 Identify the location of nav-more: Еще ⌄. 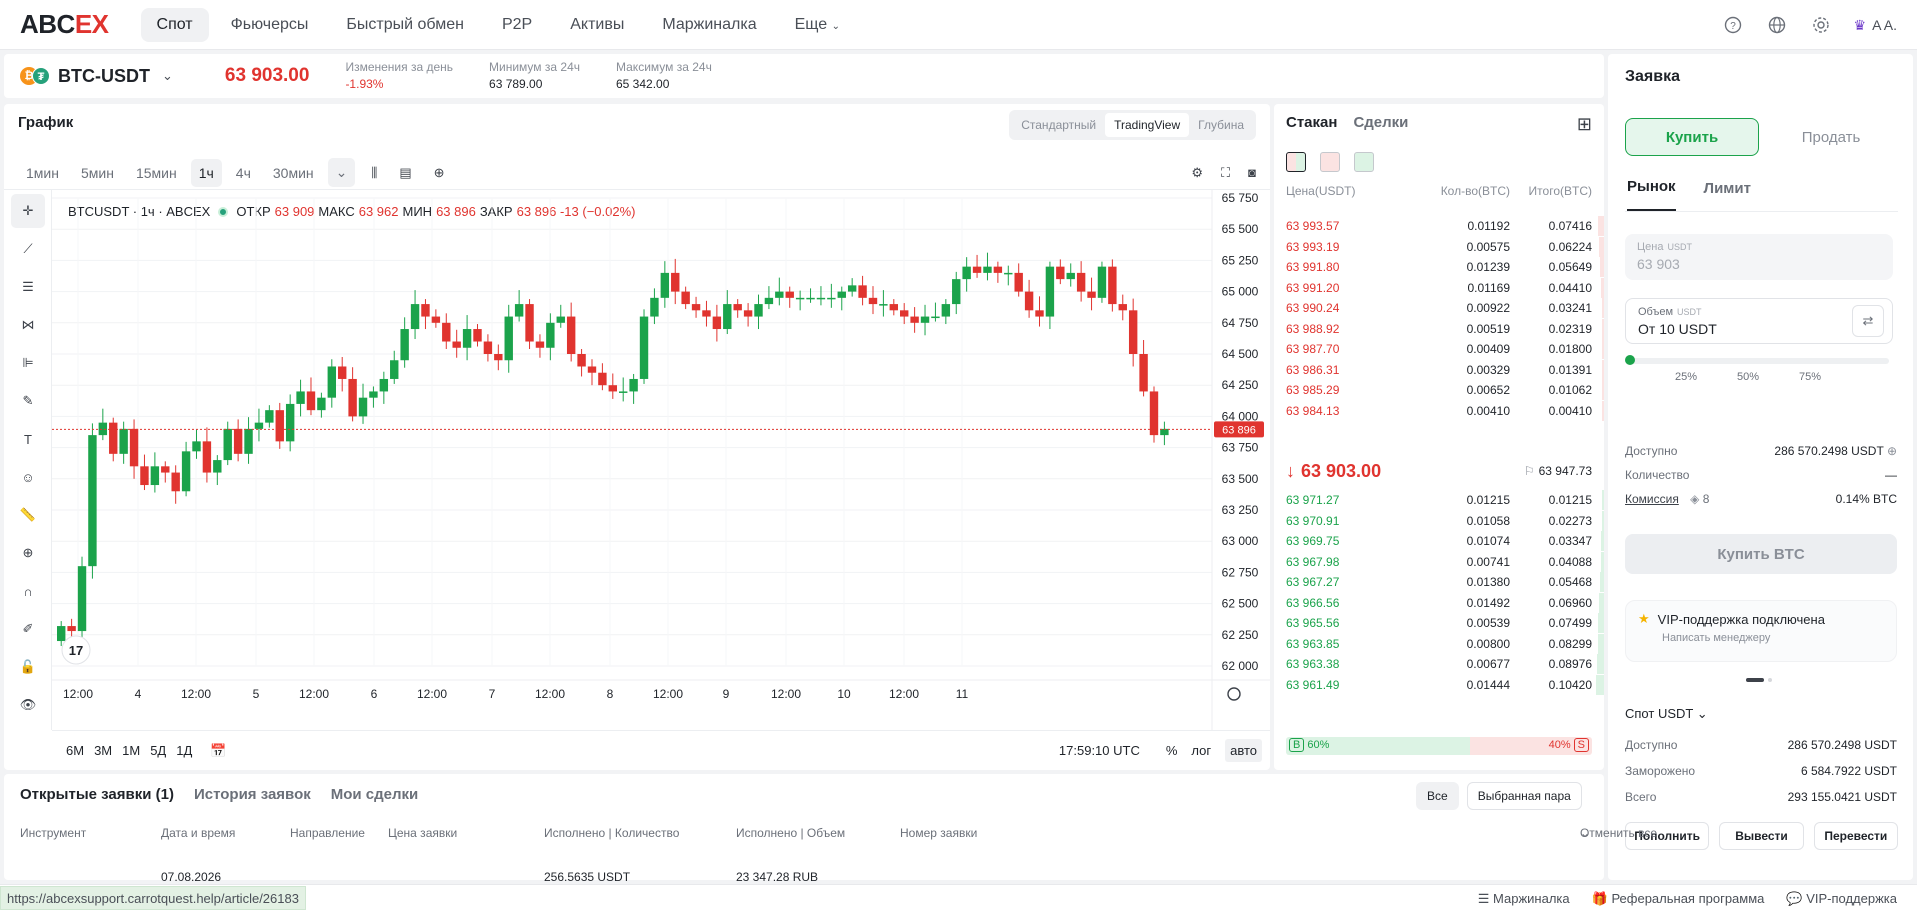
(817, 25).